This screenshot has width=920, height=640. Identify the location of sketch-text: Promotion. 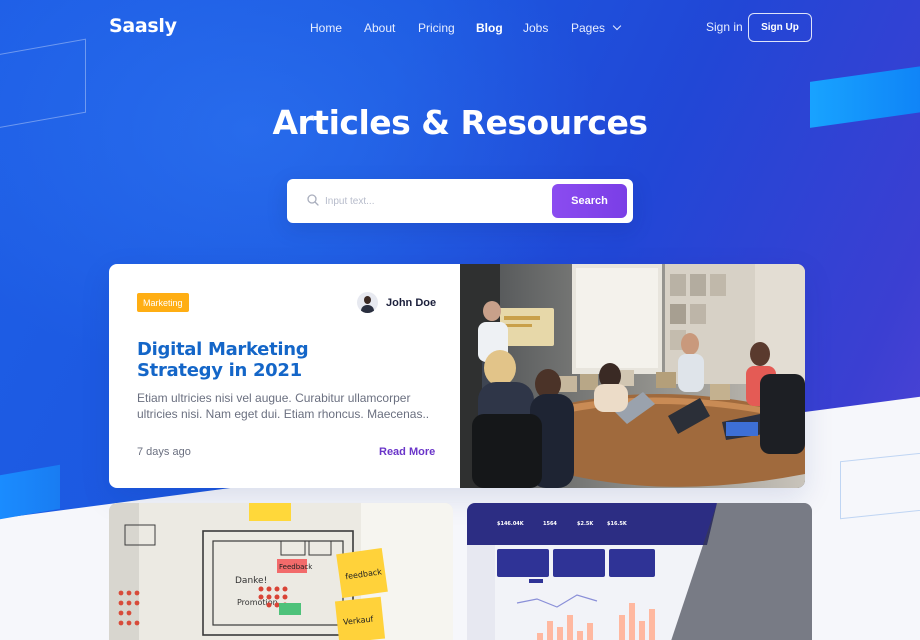
(257, 602).